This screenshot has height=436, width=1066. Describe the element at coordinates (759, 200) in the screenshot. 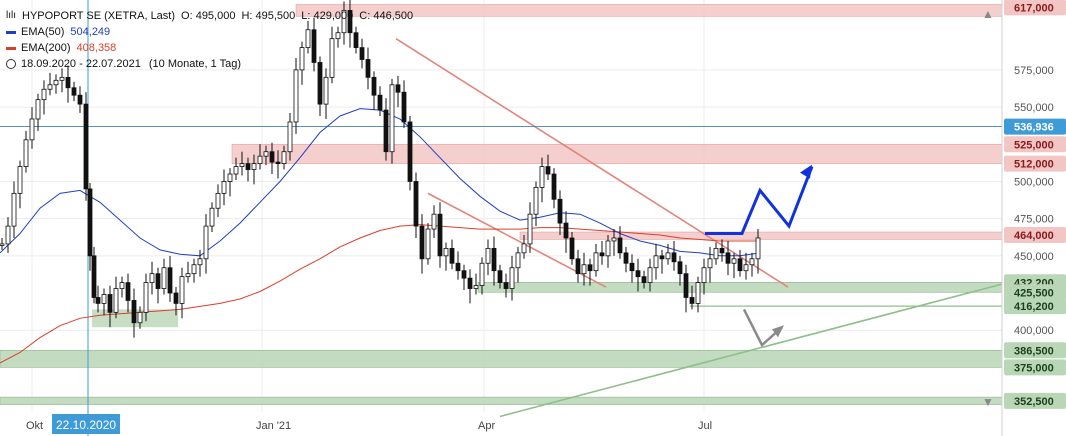

I see `forecast-arrow` at that location.